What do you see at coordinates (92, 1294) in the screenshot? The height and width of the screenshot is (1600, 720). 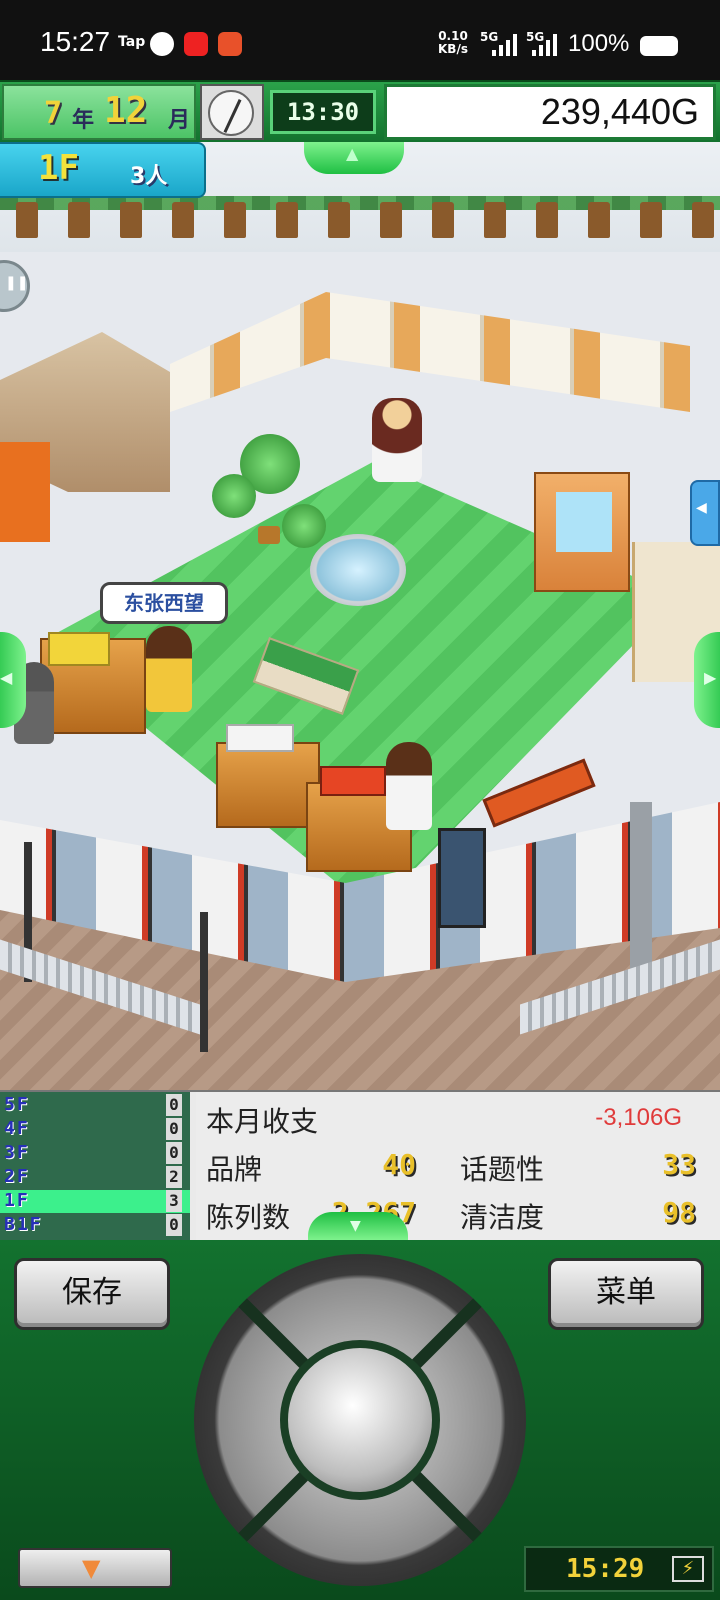 I see `save-button: 保存` at bounding box center [92, 1294].